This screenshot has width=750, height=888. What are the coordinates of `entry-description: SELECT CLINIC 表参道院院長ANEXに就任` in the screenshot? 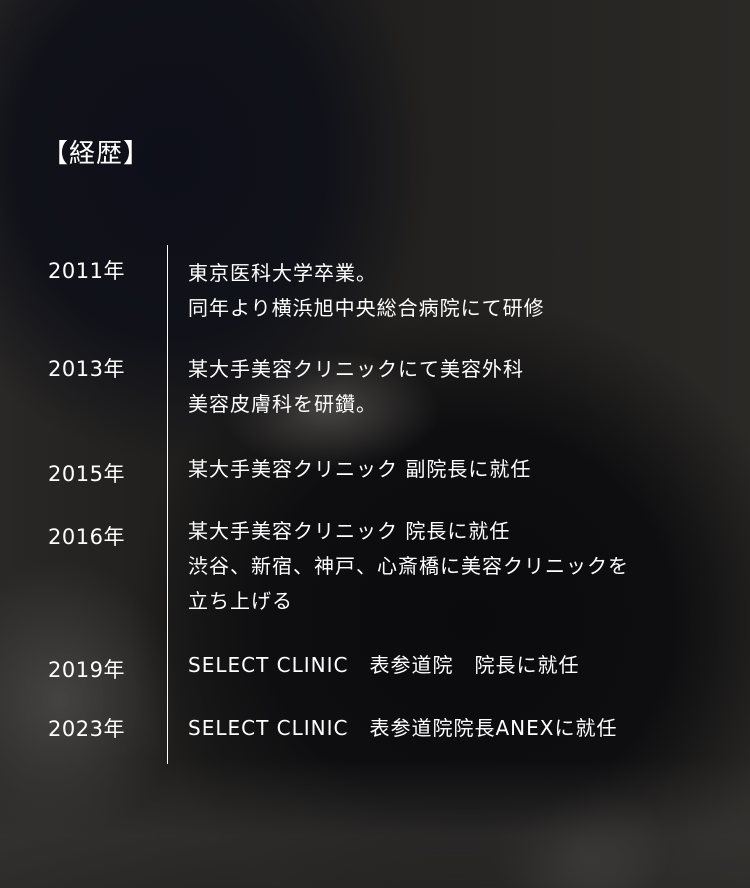 It's located at (458, 728).